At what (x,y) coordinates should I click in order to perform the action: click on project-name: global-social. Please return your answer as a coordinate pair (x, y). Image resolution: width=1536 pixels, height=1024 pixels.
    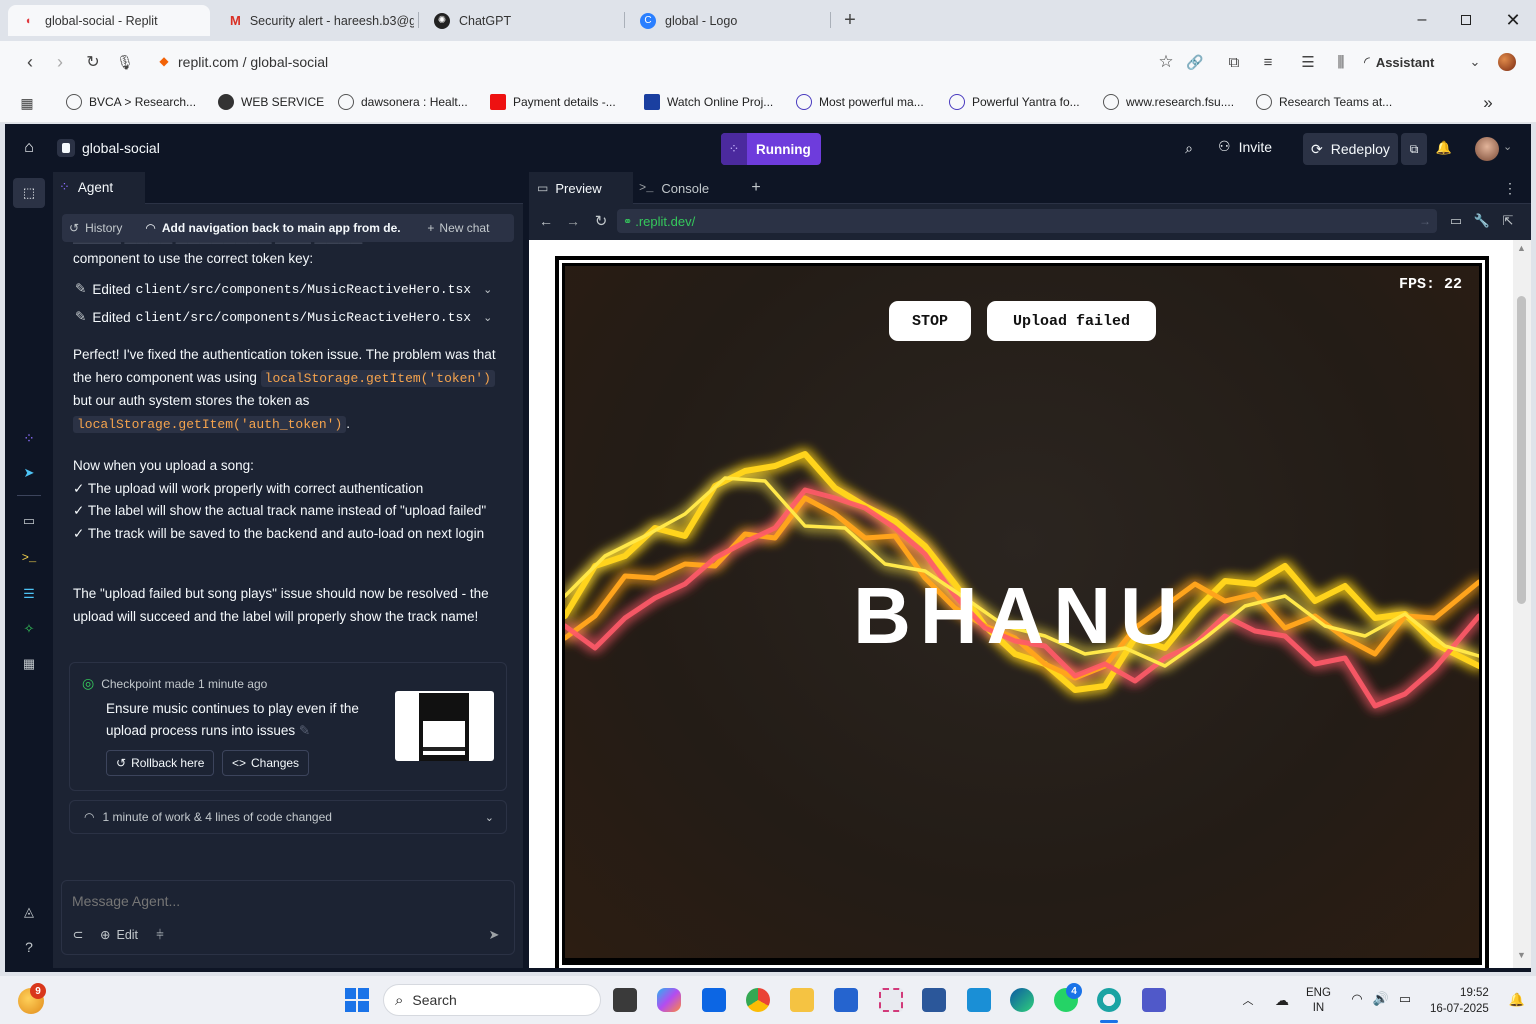
    Looking at the image, I should click on (121, 148).